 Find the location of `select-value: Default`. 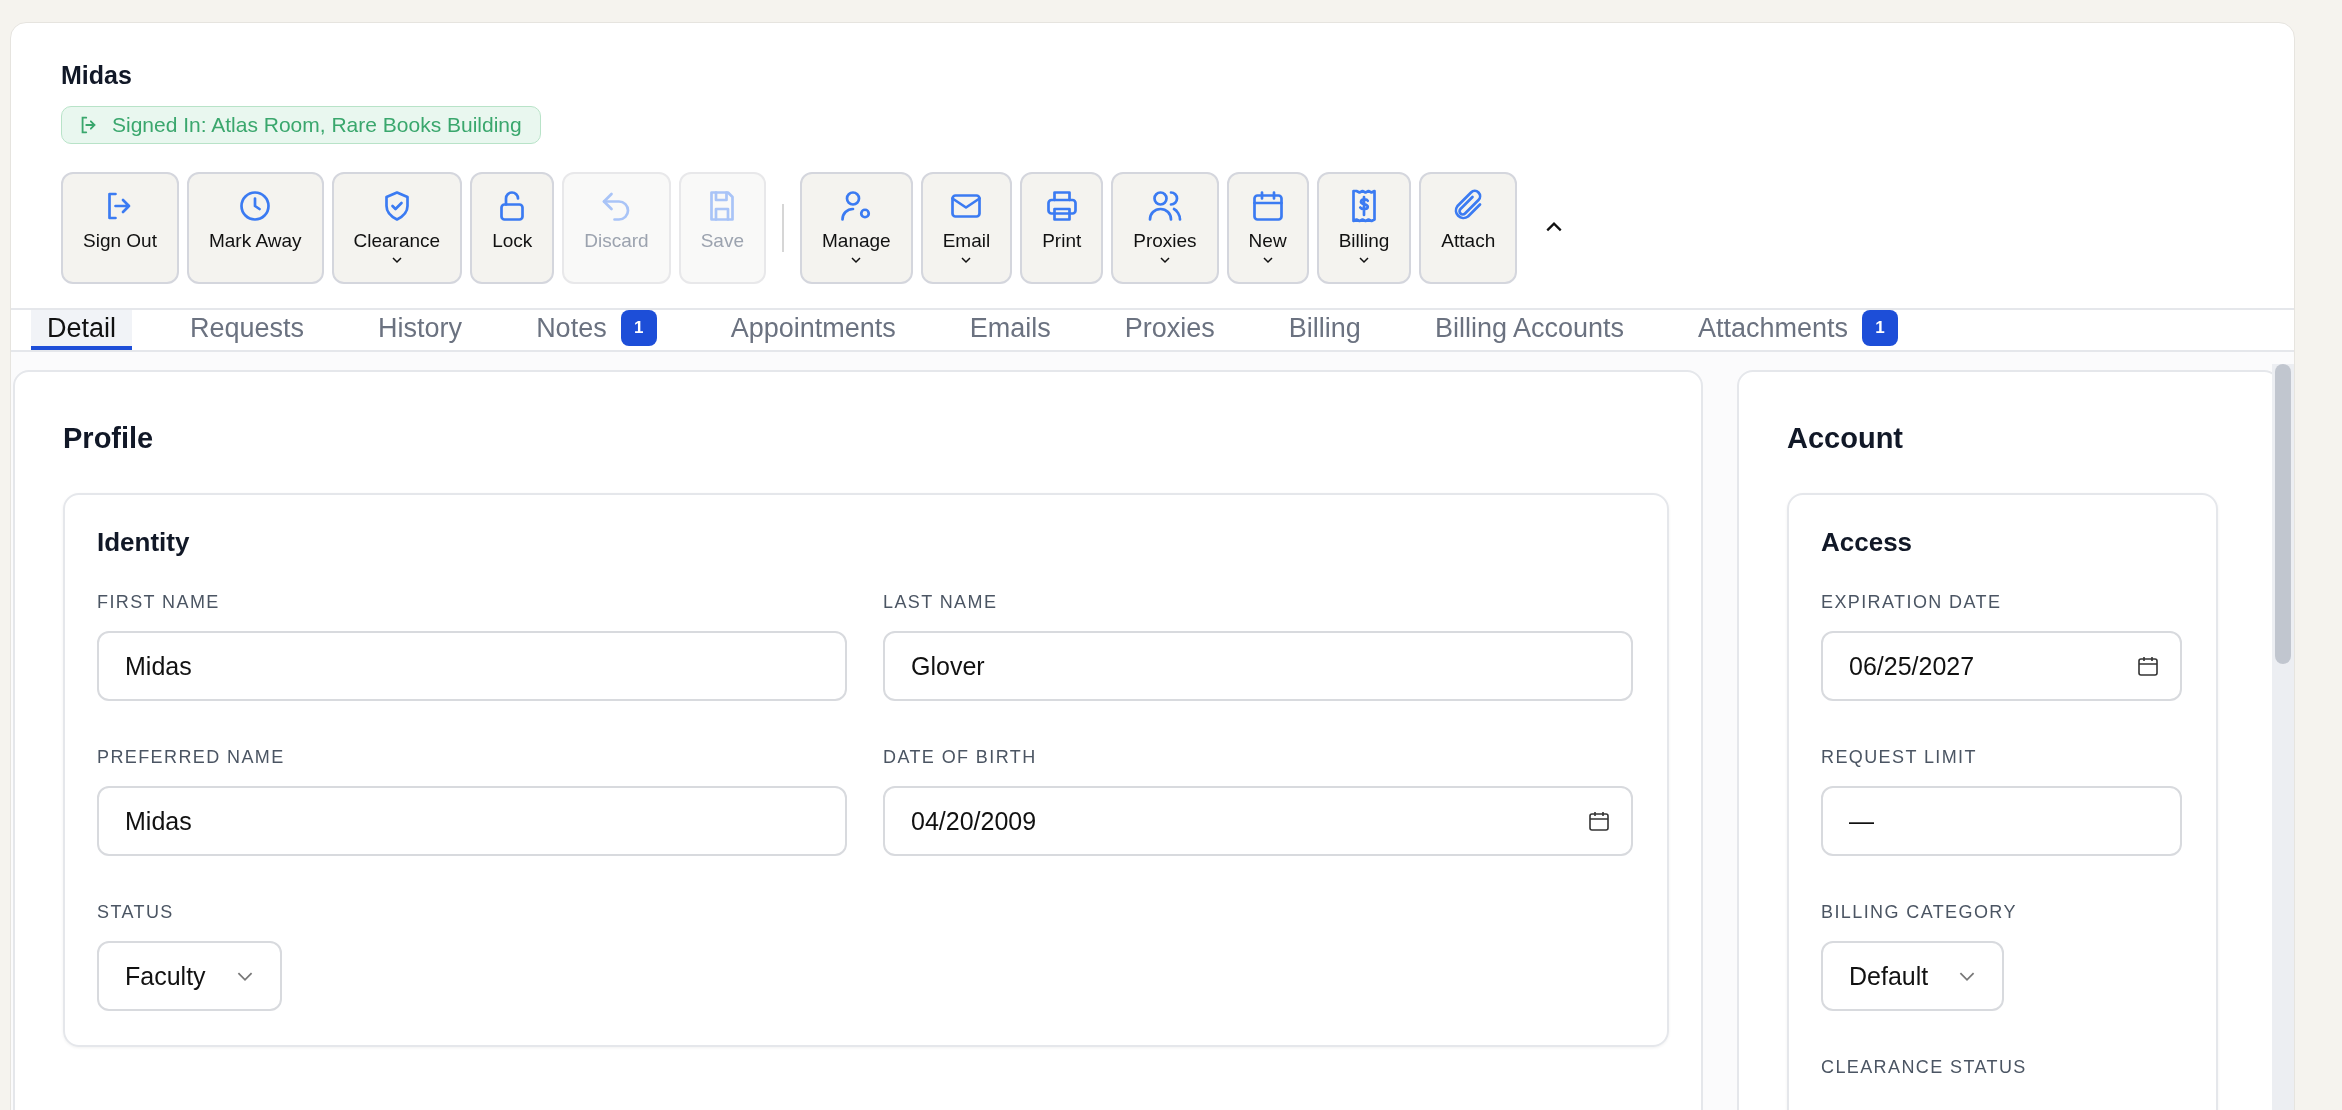

select-value: Default is located at coordinates (1889, 976).